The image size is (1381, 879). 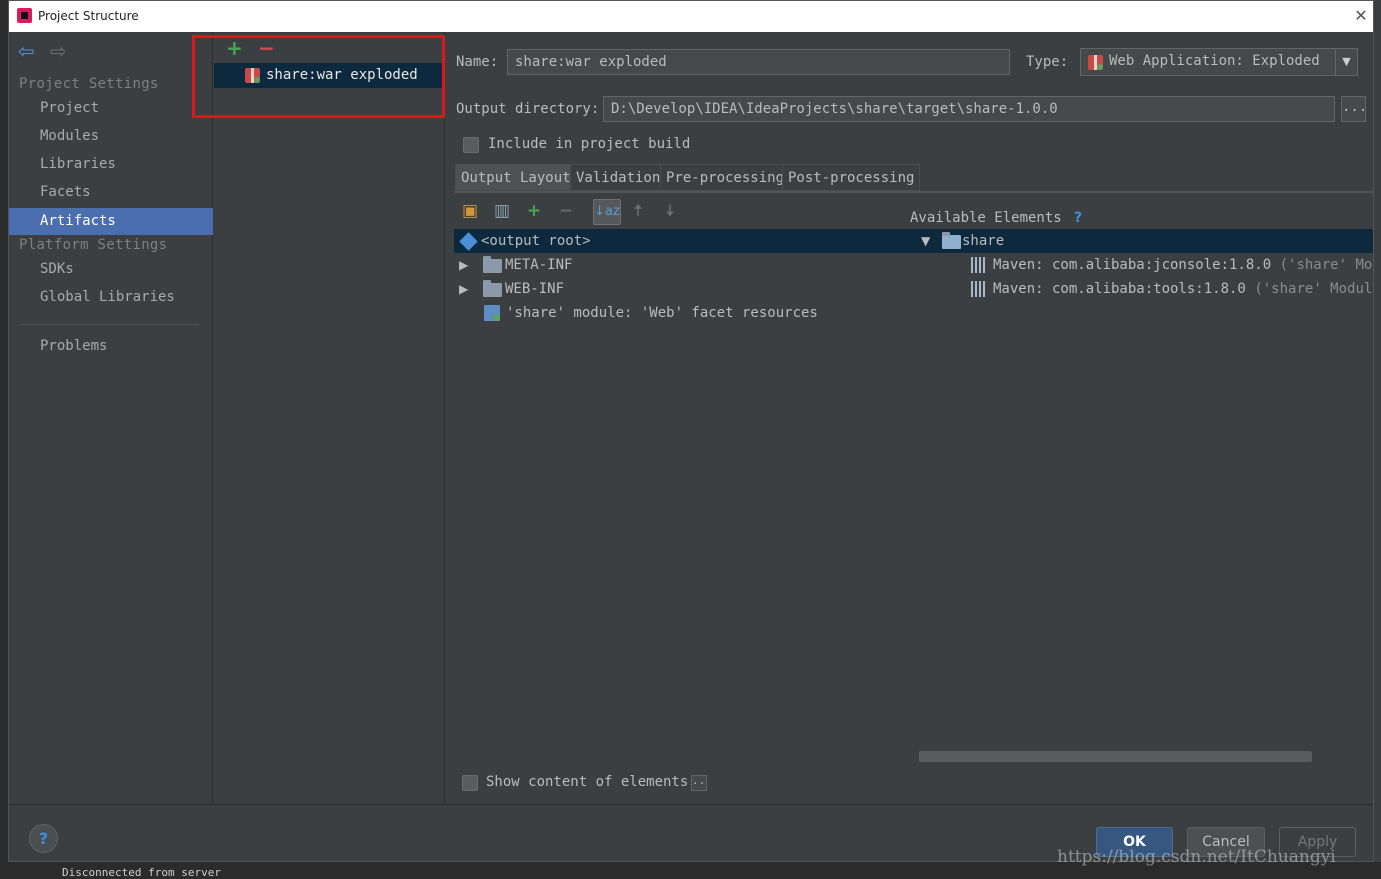 What do you see at coordinates (670, 211) in the screenshot?
I see `move-down-icon: 🠇` at bounding box center [670, 211].